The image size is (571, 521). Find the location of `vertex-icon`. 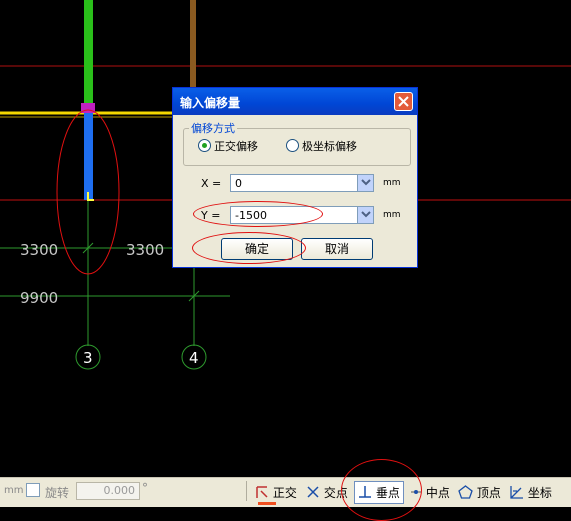

vertex-icon is located at coordinates (465, 492).